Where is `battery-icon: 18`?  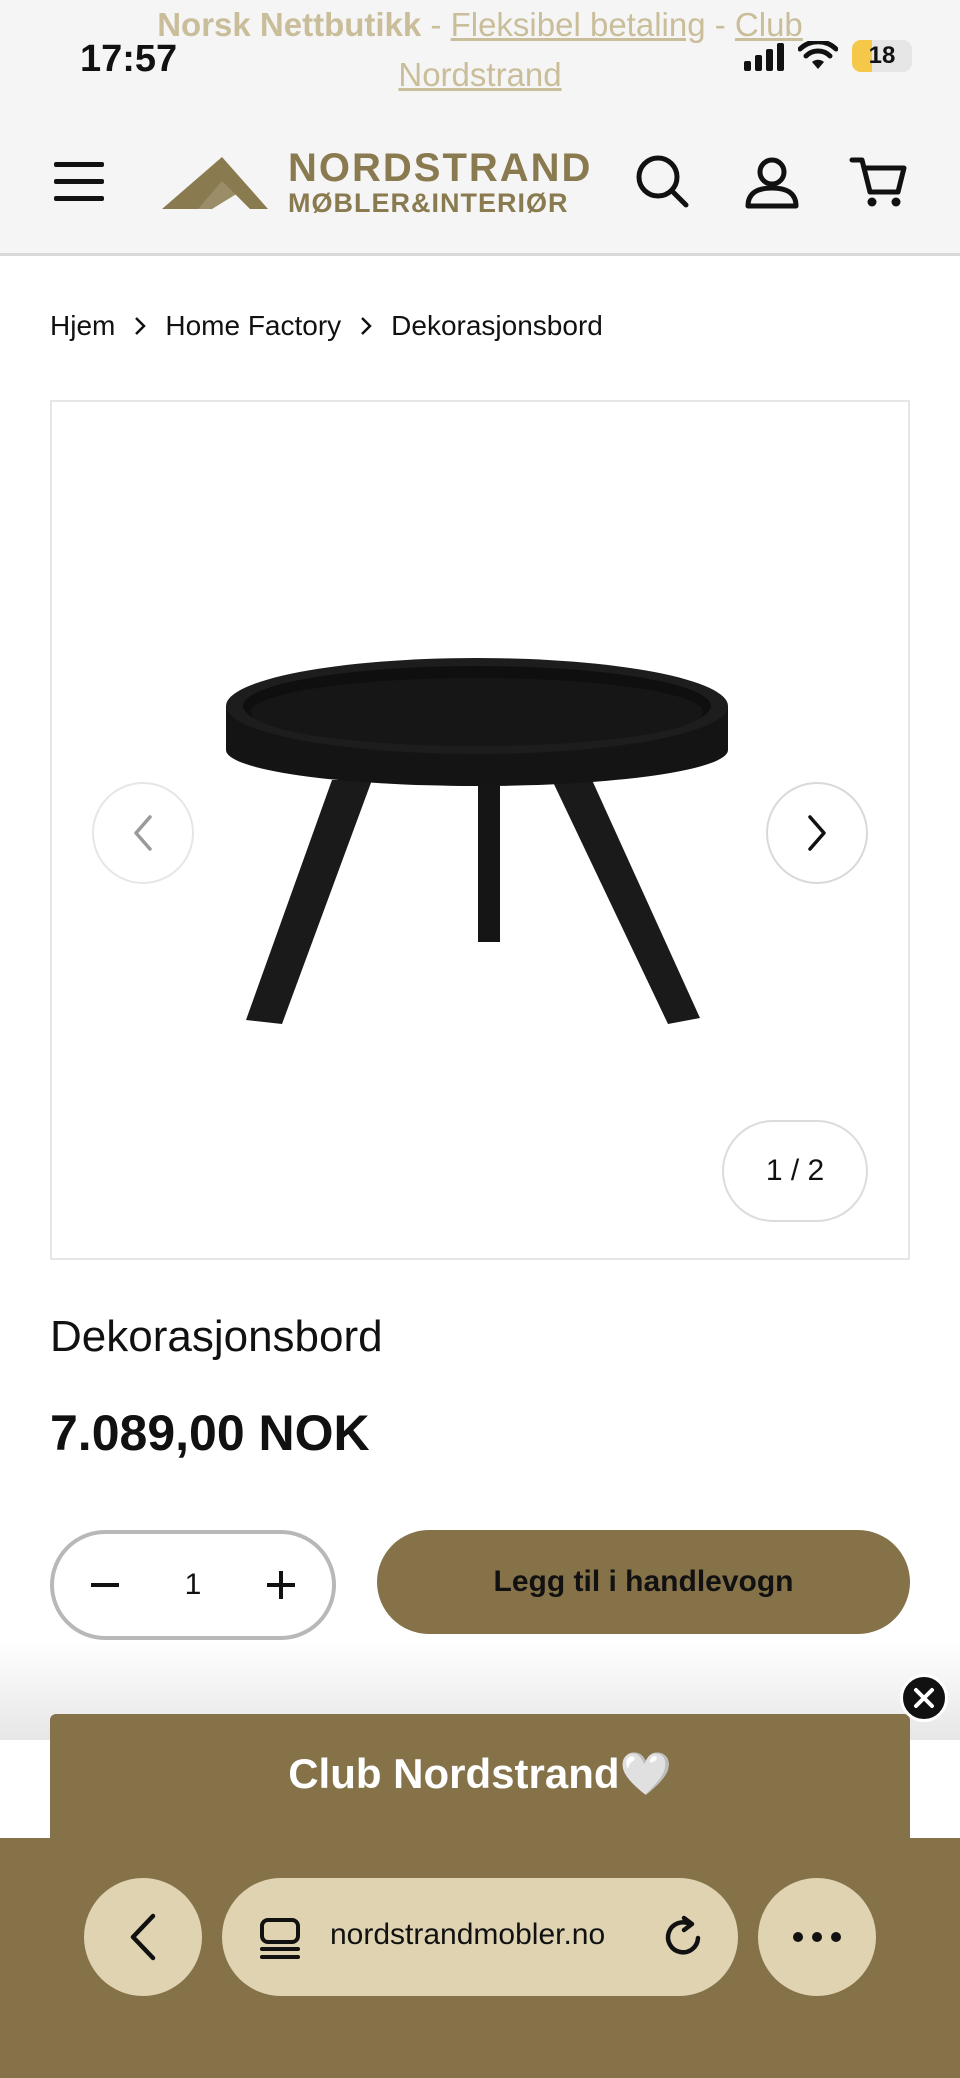
battery-icon: 18 is located at coordinates (882, 56).